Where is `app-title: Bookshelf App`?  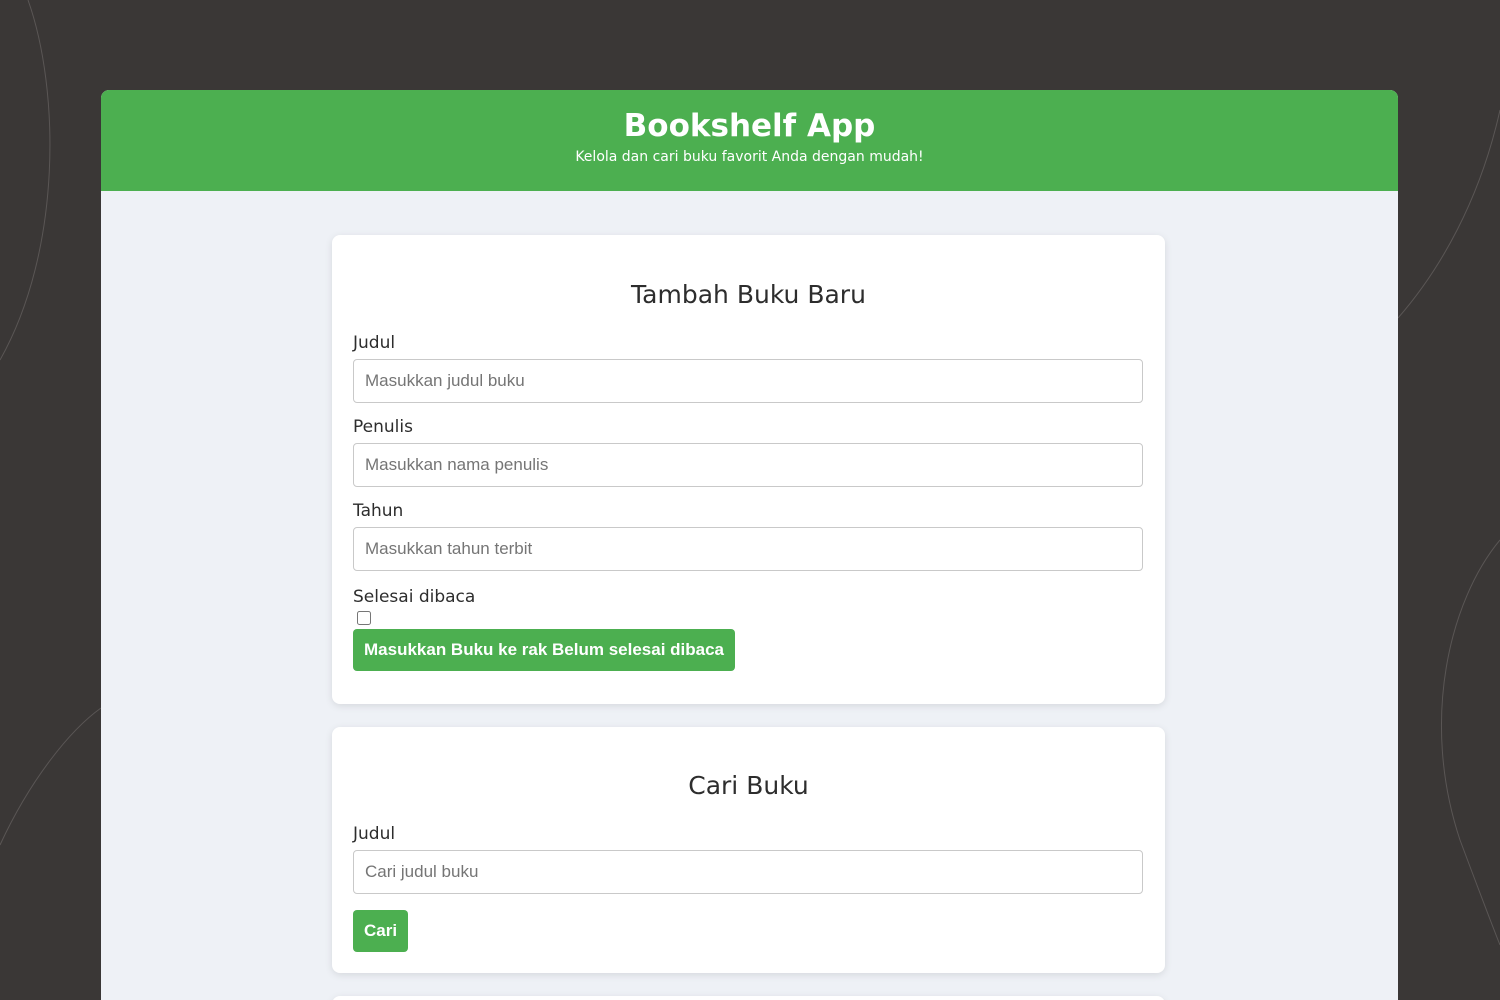
app-title: Bookshelf App is located at coordinates (749, 126).